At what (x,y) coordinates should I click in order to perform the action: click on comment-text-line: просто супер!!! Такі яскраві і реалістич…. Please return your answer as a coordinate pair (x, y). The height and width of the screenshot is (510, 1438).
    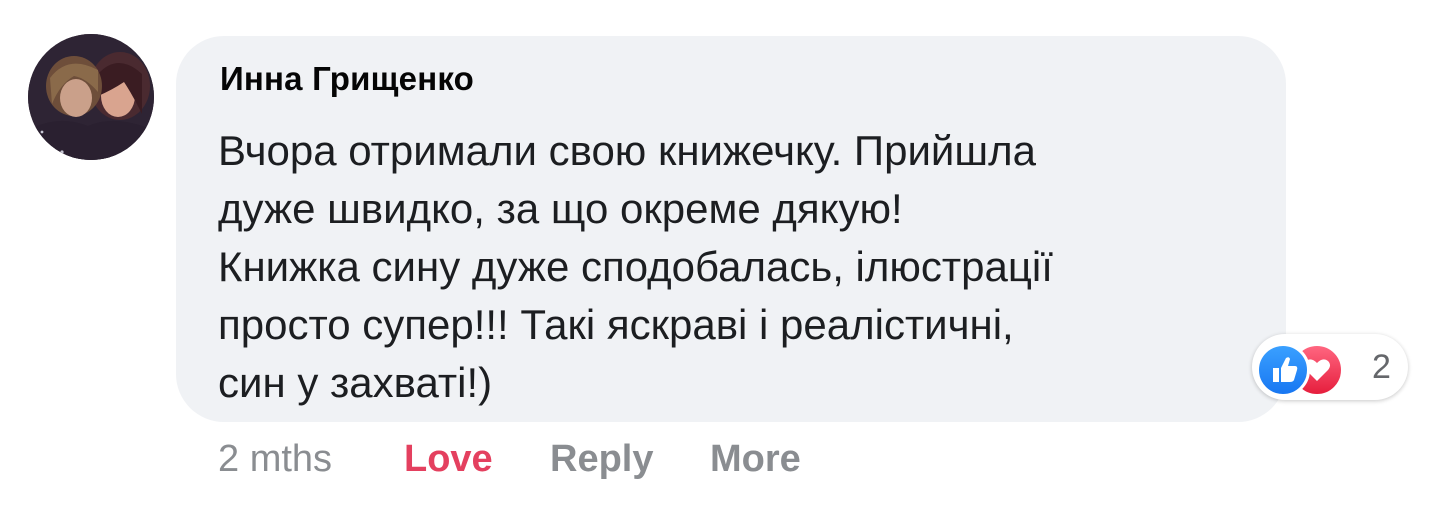
    Looking at the image, I should click on (616, 324).